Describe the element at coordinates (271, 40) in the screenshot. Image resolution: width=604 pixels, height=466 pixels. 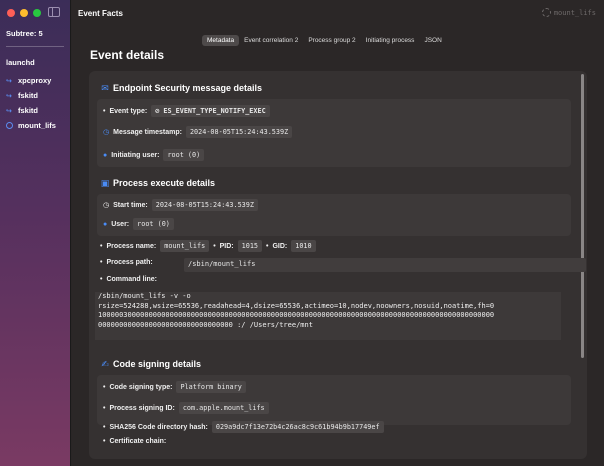
I see `tab-event-correlation: Event correlation 2` at that location.